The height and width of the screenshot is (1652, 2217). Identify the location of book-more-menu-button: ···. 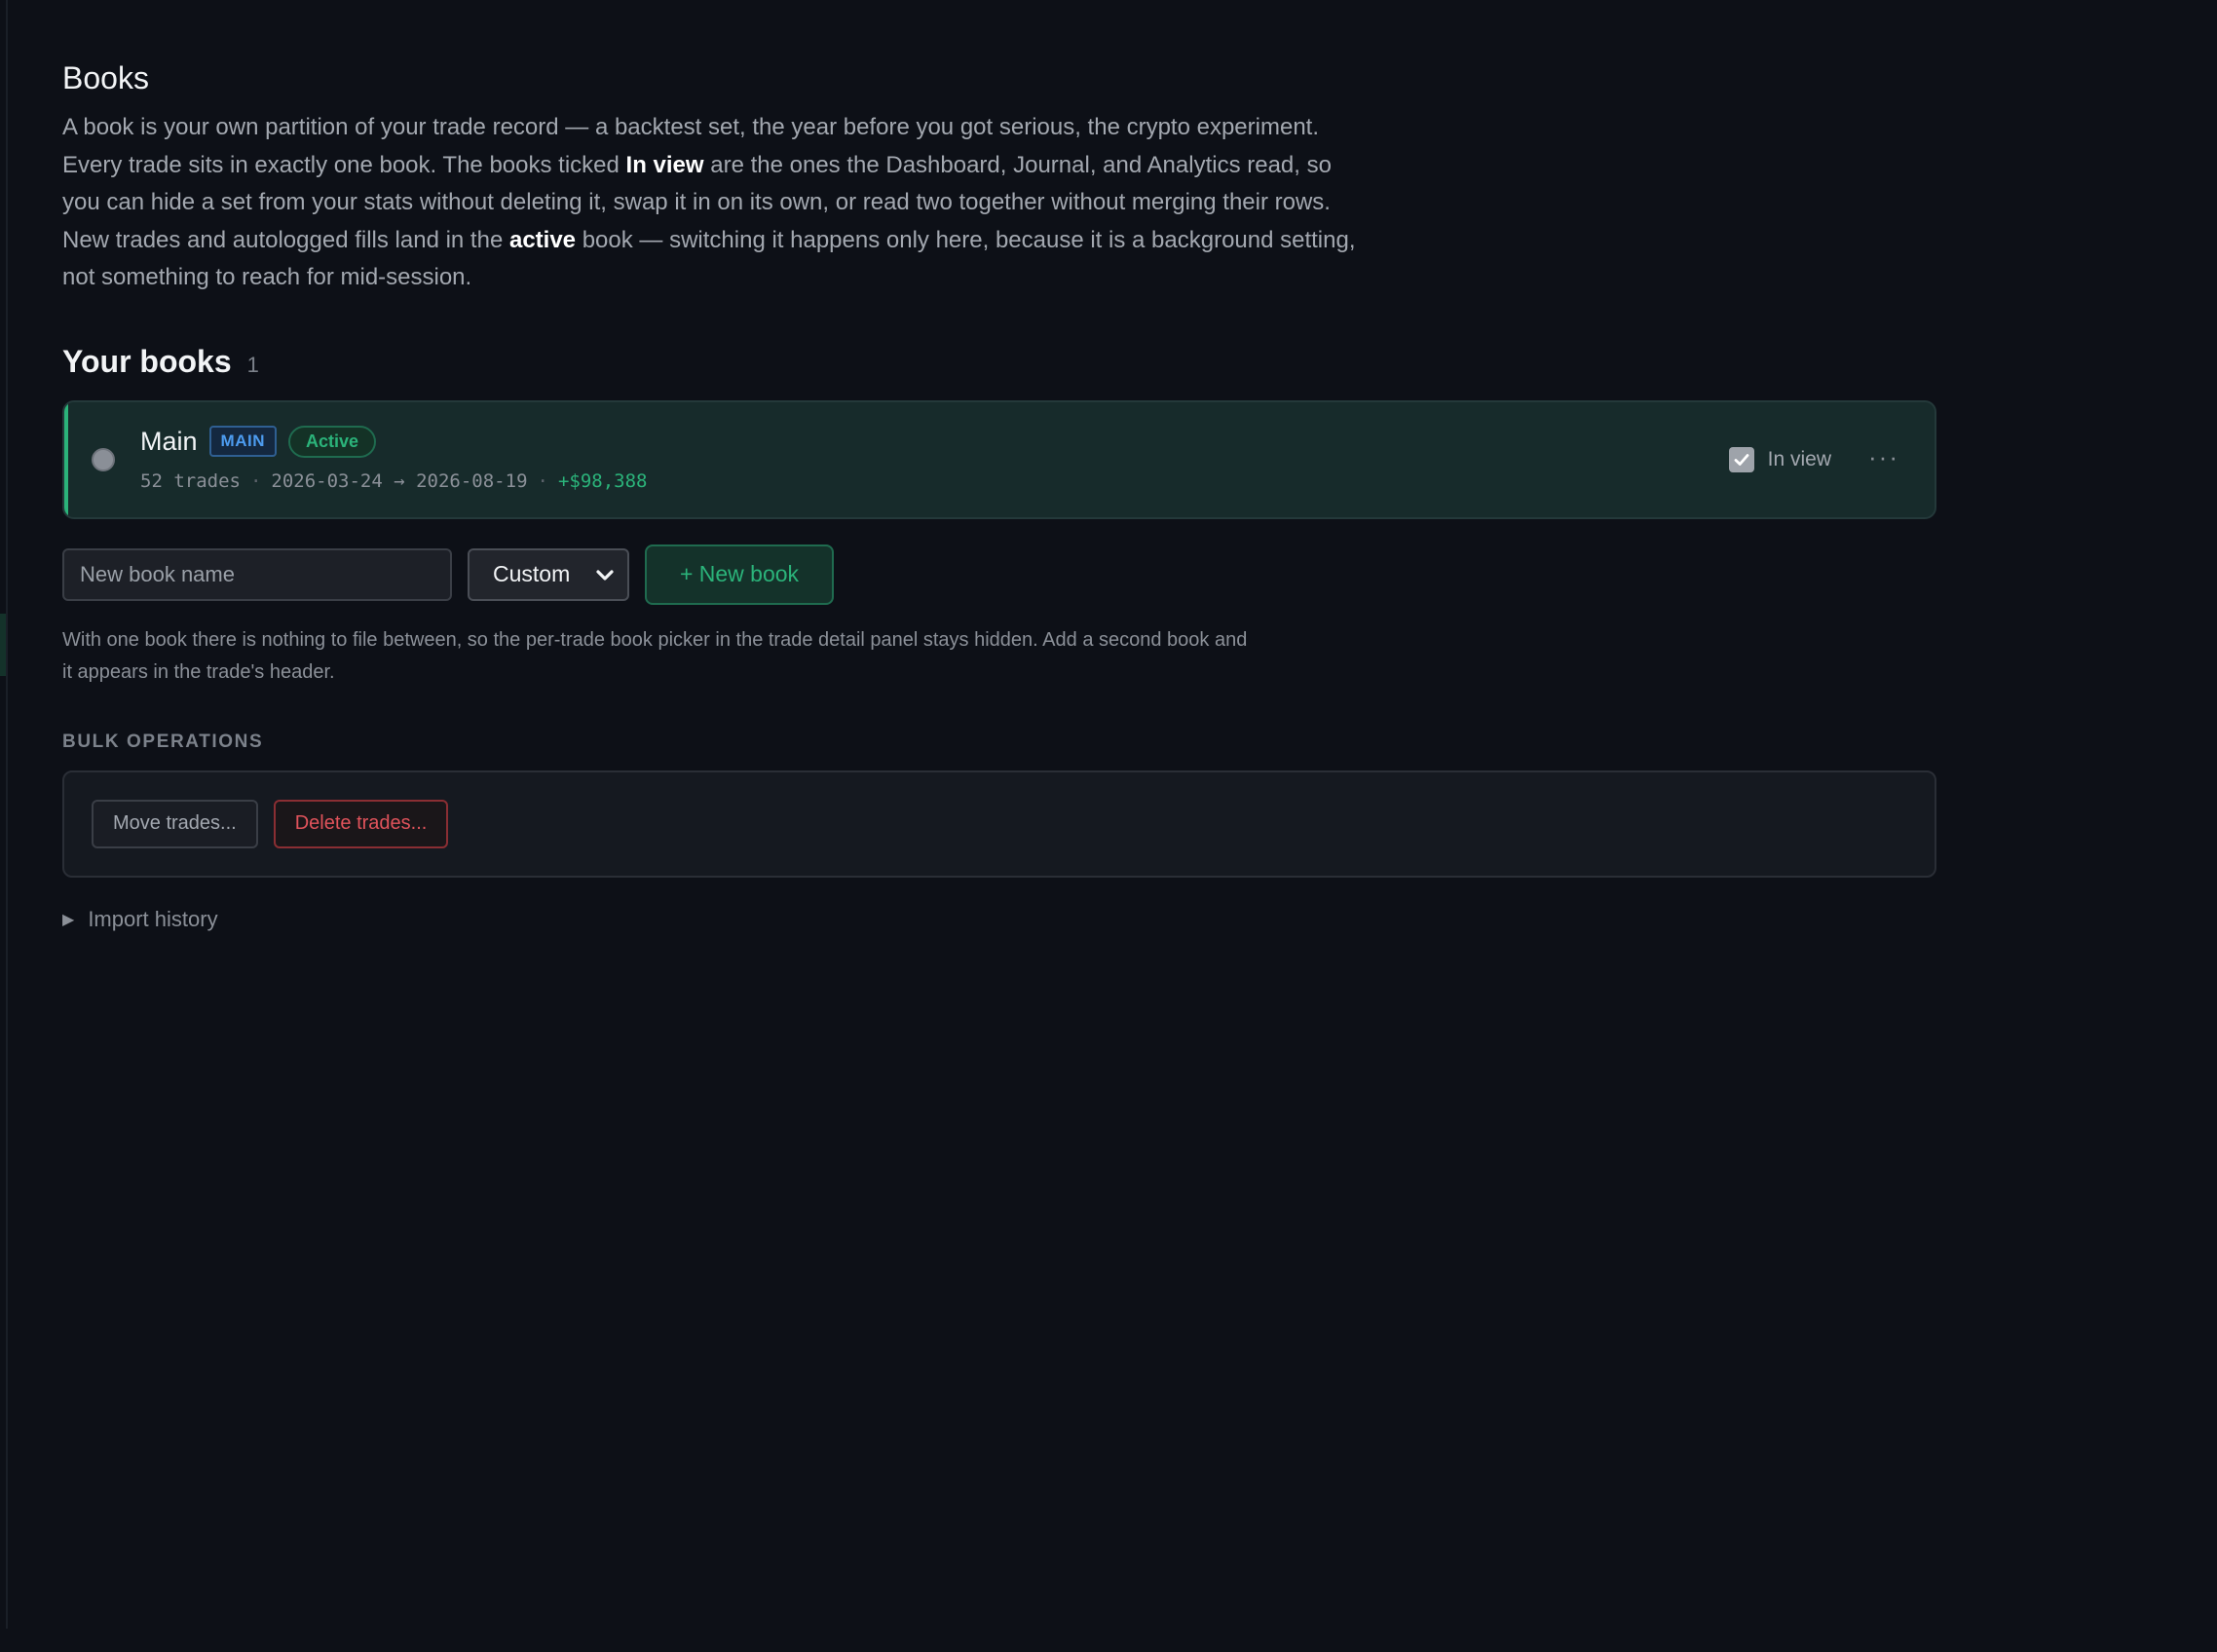
(1883, 457).